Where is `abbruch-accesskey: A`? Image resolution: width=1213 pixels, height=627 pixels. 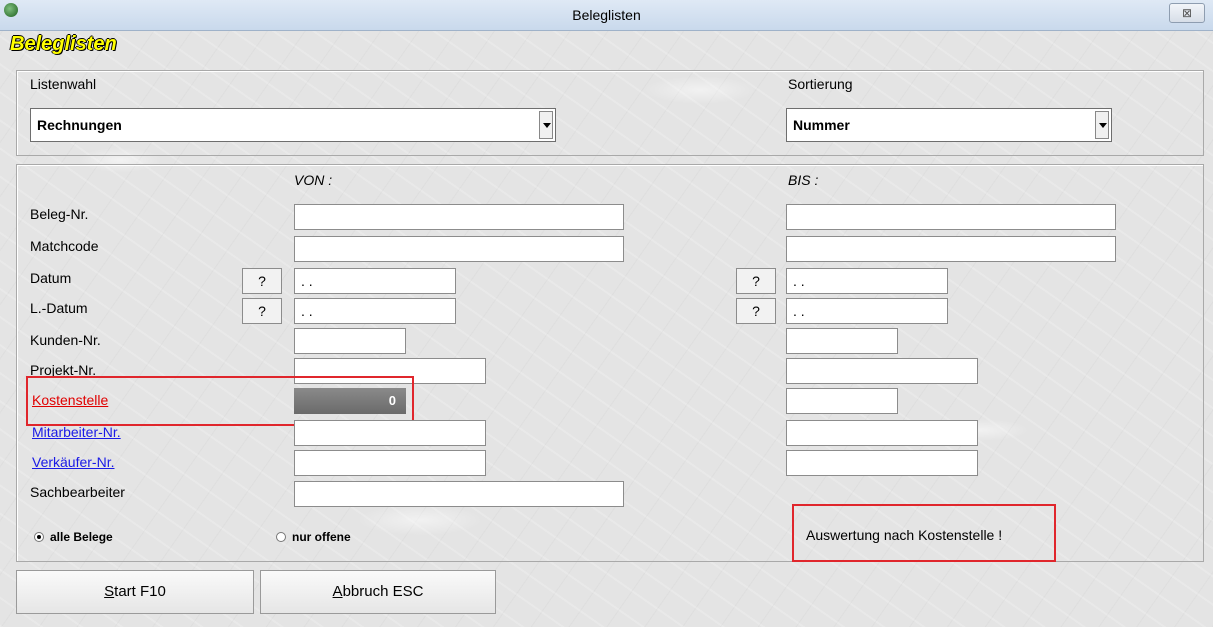
abbruch-accesskey: A is located at coordinates (337, 591).